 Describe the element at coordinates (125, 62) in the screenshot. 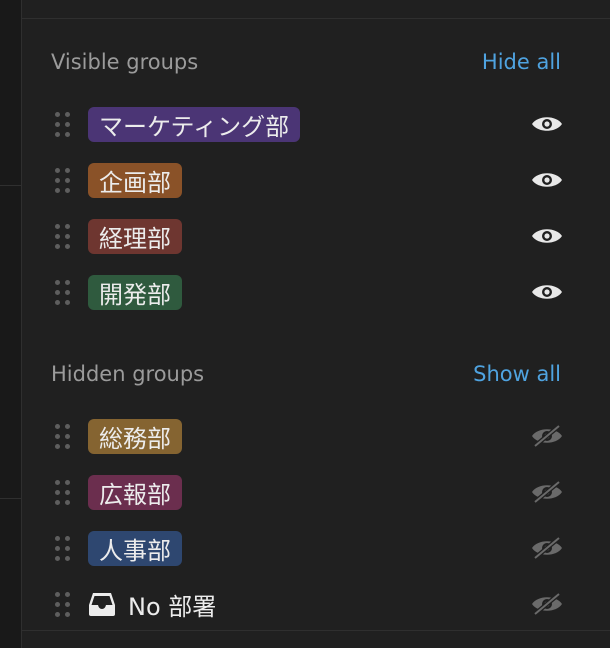

I see `visible-groups-title: Visible groups` at that location.